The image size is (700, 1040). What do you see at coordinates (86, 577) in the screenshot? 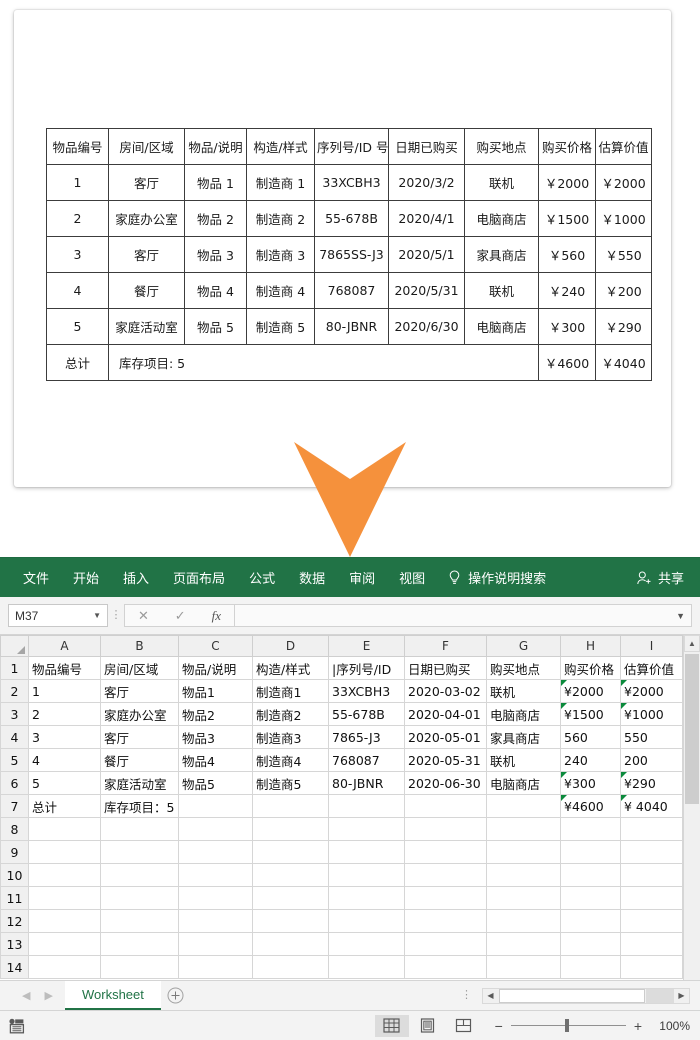
I see `ribbon-tab-home: 开始` at bounding box center [86, 577].